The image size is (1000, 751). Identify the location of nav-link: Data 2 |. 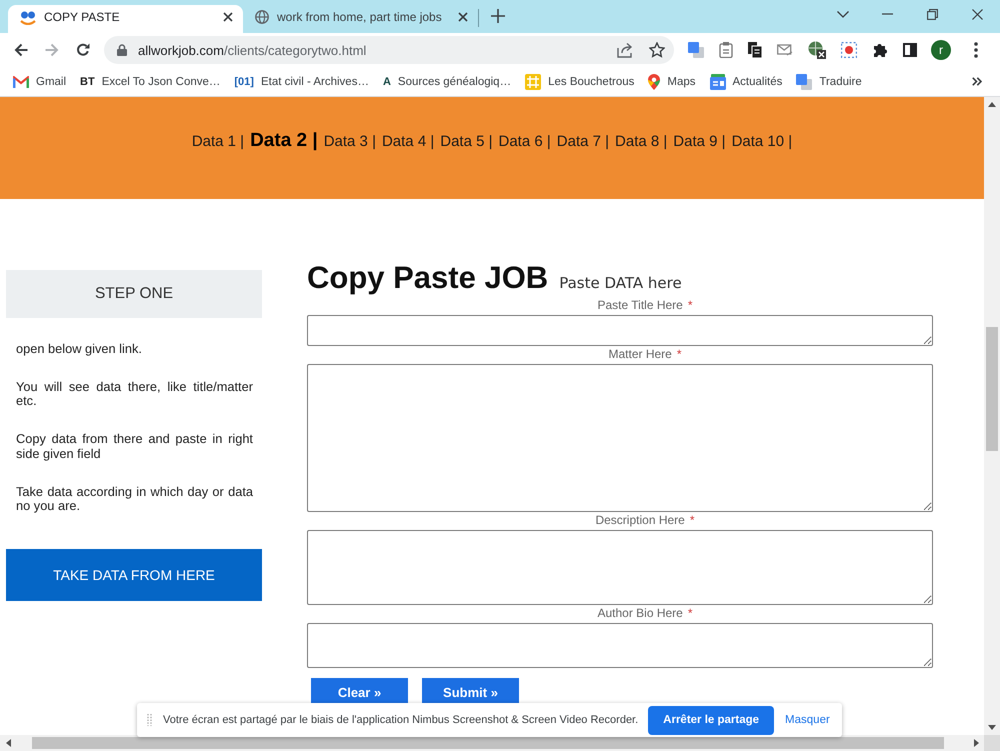
(284, 141).